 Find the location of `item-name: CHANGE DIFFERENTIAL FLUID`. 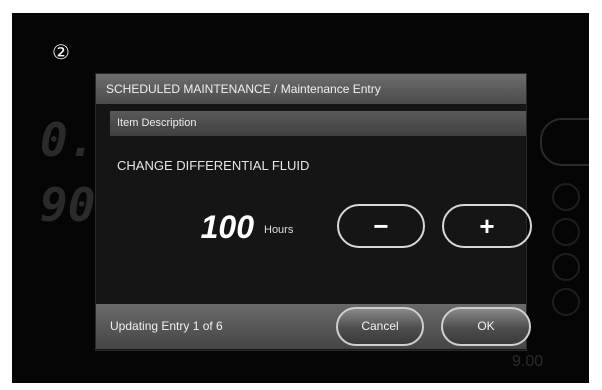

item-name: CHANGE DIFFERENTIAL FLUID is located at coordinates (213, 165).